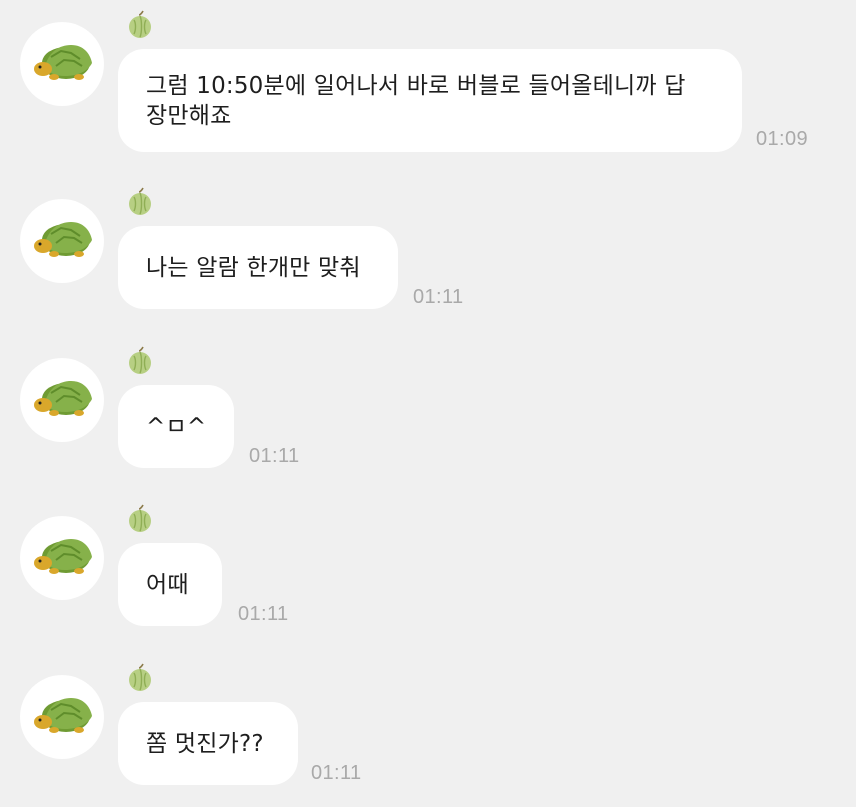 The height and width of the screenshot is (807, 856). I want to click on message-bubble: 나는 알람 한개만 맞춰, so click(258, 267).